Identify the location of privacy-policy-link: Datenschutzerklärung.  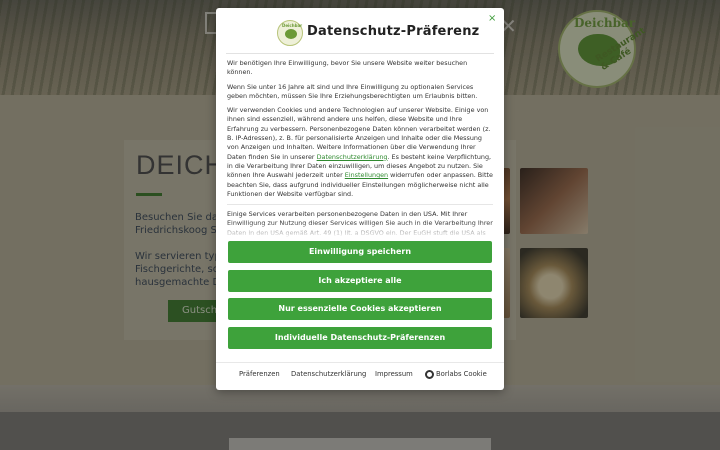
(352, 157).